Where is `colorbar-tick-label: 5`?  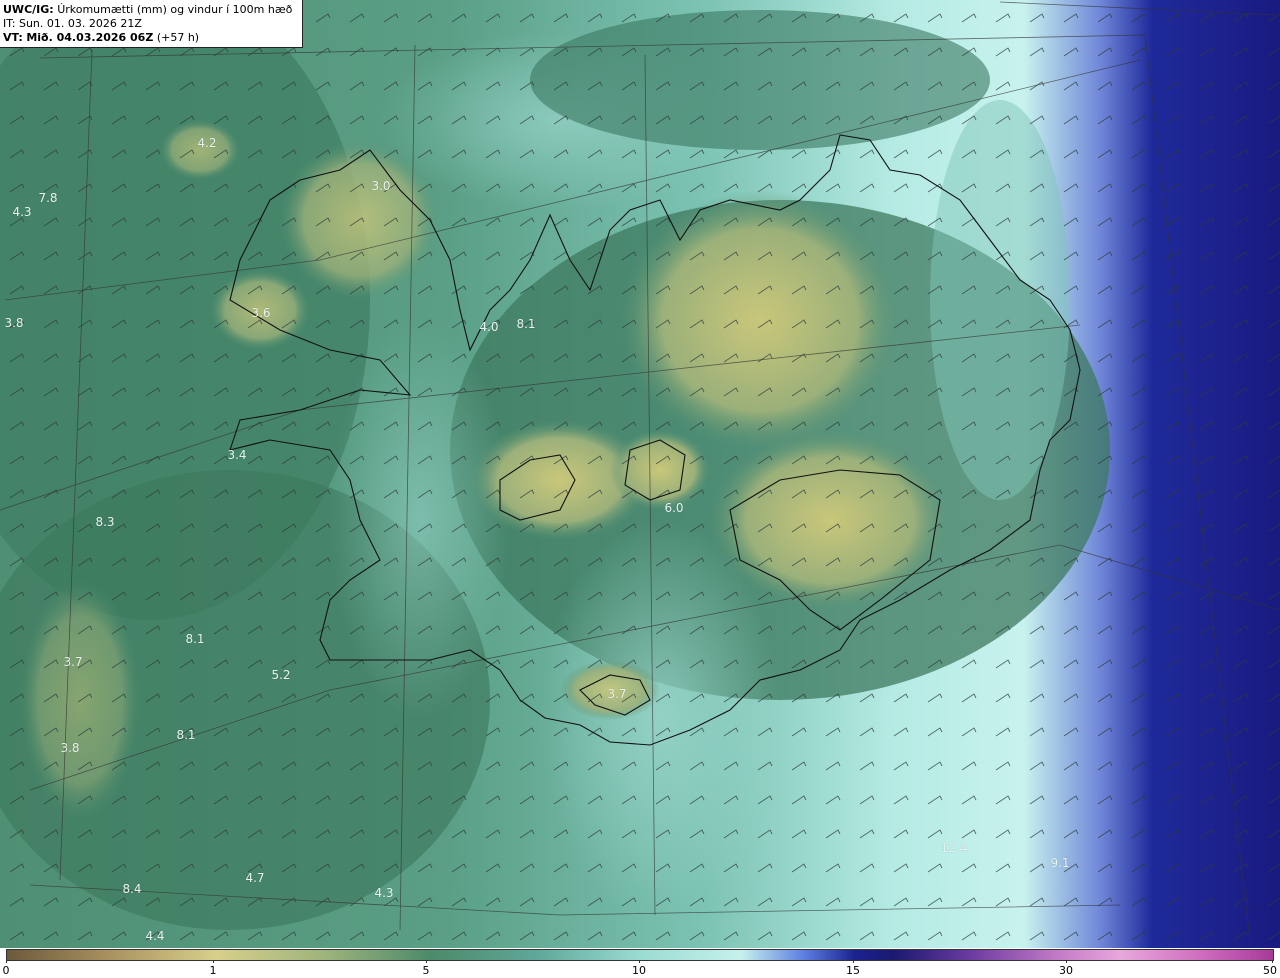 colorbar-tick-label: 5 is located at coordinates (426, 970).